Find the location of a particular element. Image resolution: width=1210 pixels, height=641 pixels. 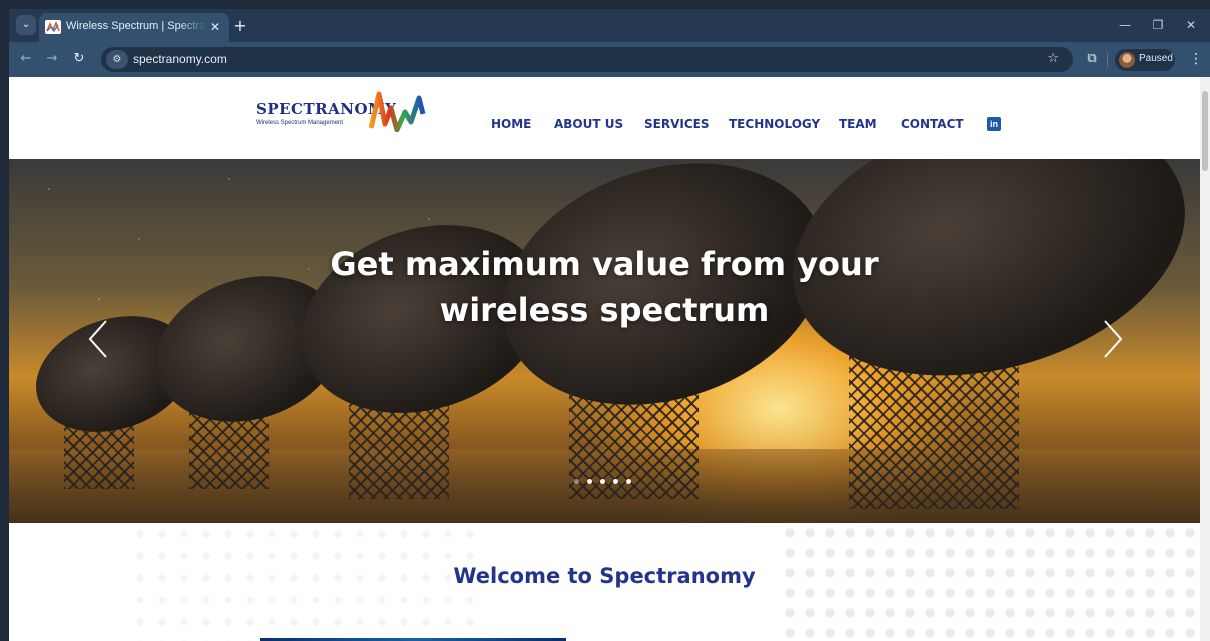

new-tab-button: + is located at coordinates (240, 26).